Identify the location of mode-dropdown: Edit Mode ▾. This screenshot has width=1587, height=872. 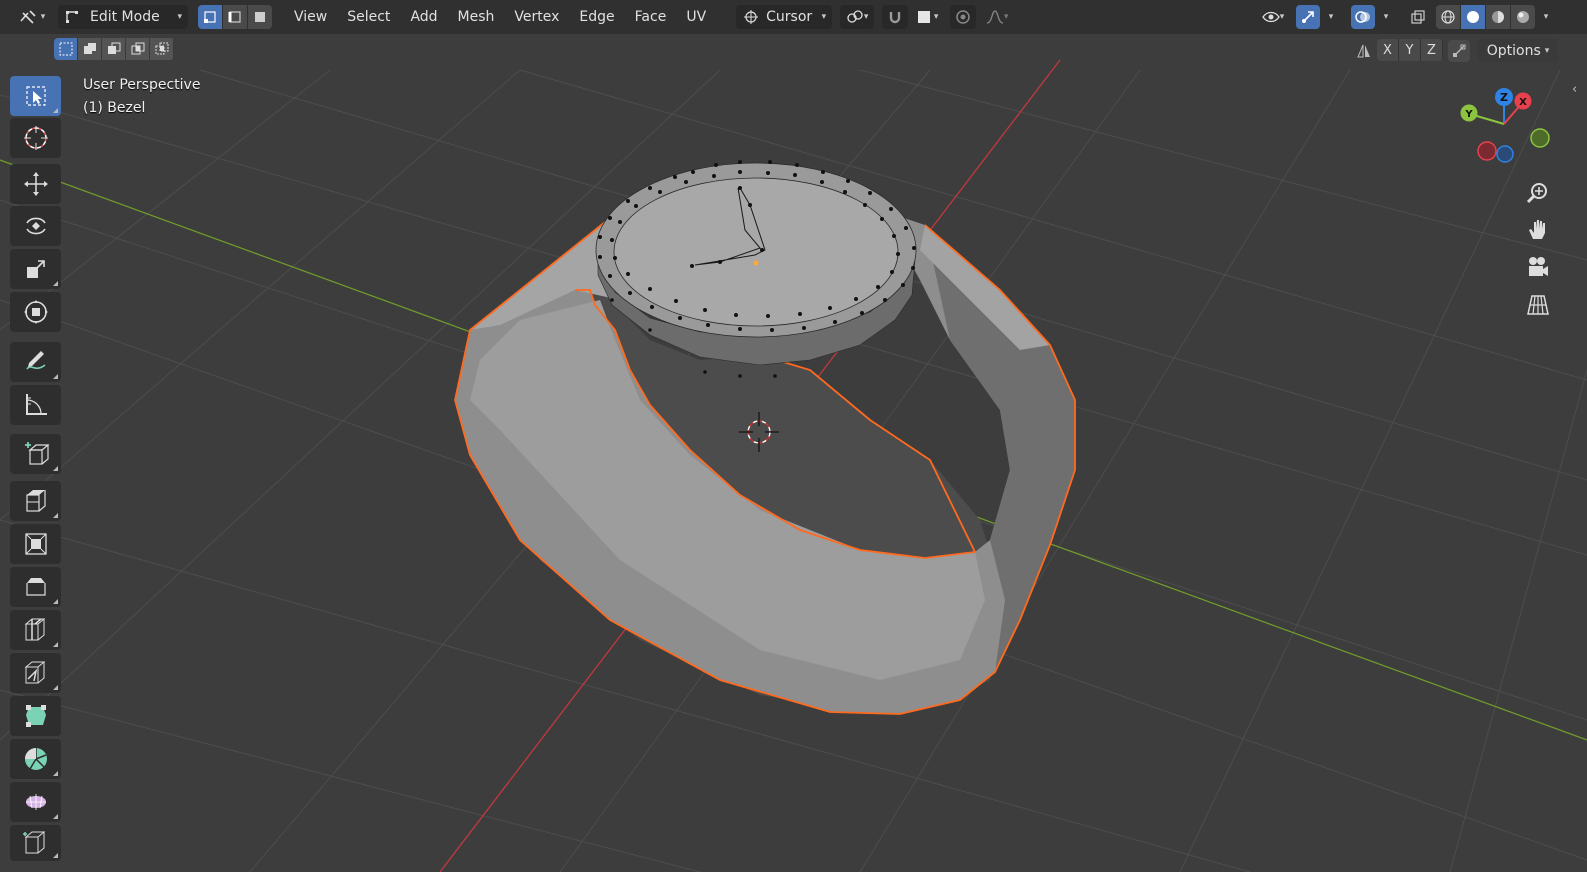
(123, 17).